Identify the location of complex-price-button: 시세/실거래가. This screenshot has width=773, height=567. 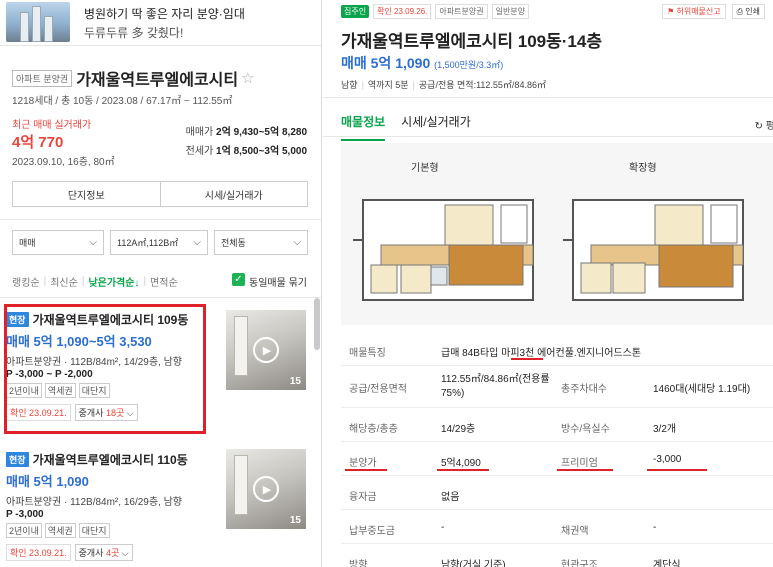
(234, 194).